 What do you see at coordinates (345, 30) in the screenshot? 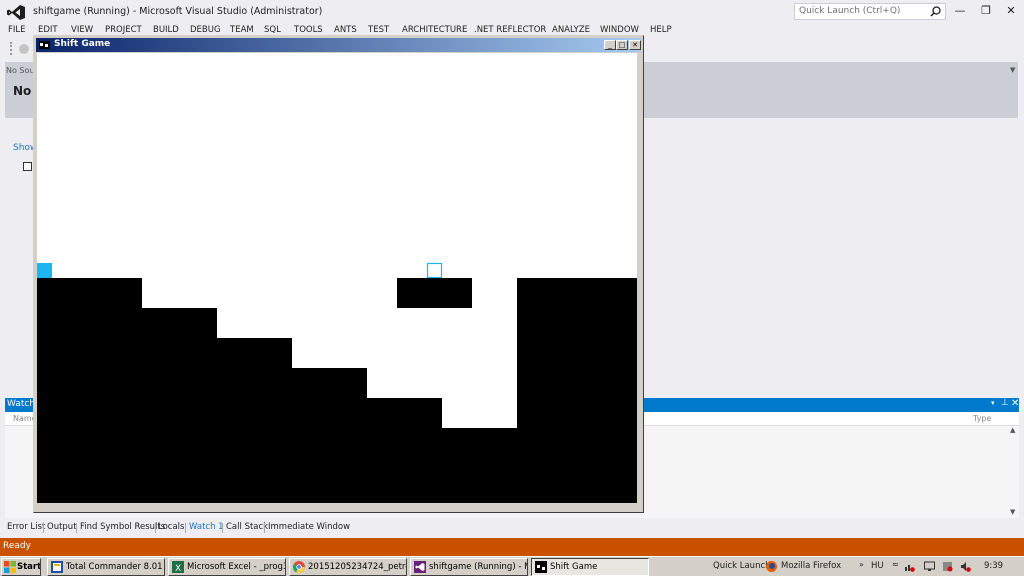
I see `menu-ants: ANTS` at bounding box center [345, 30].